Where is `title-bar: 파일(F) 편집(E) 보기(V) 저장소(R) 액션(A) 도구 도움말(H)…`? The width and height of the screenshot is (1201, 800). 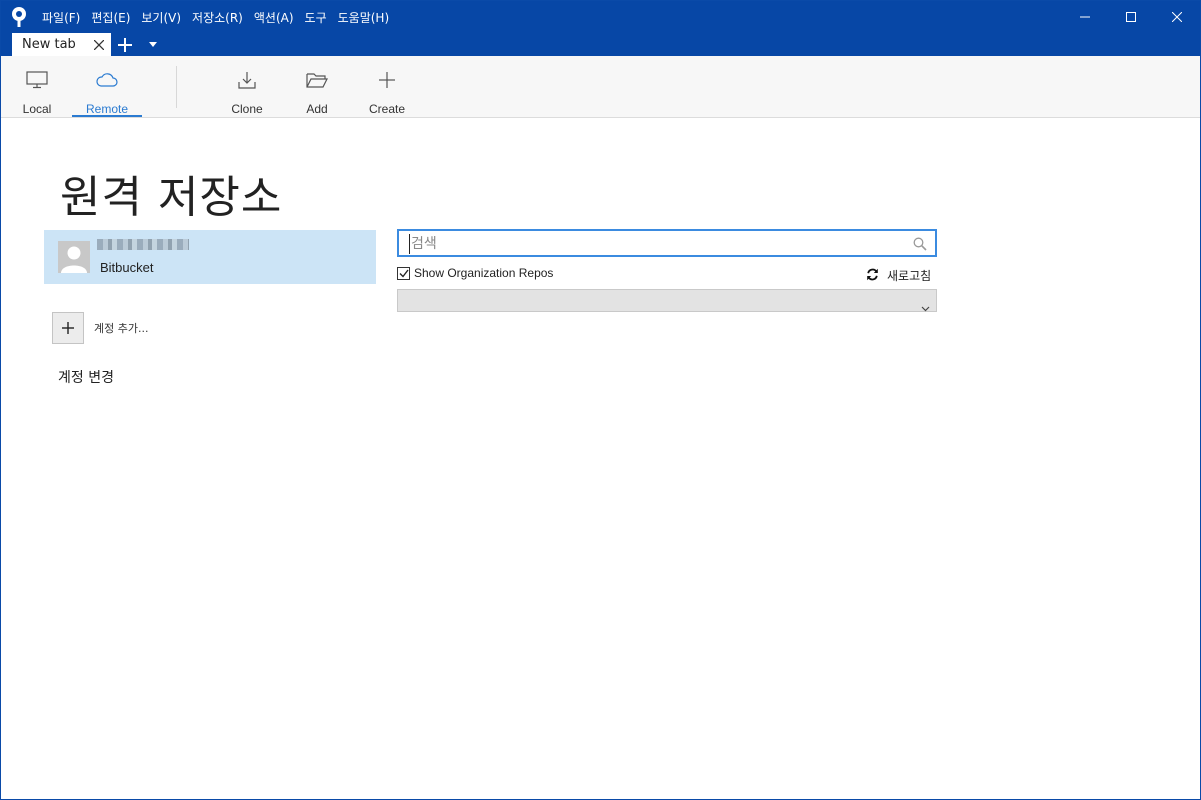
title-bar: 파일(F) 편집(E) 보기(V) 저장소(R) 액션(A) 도구 도움말(H)… is located at coordinates (600, 28).